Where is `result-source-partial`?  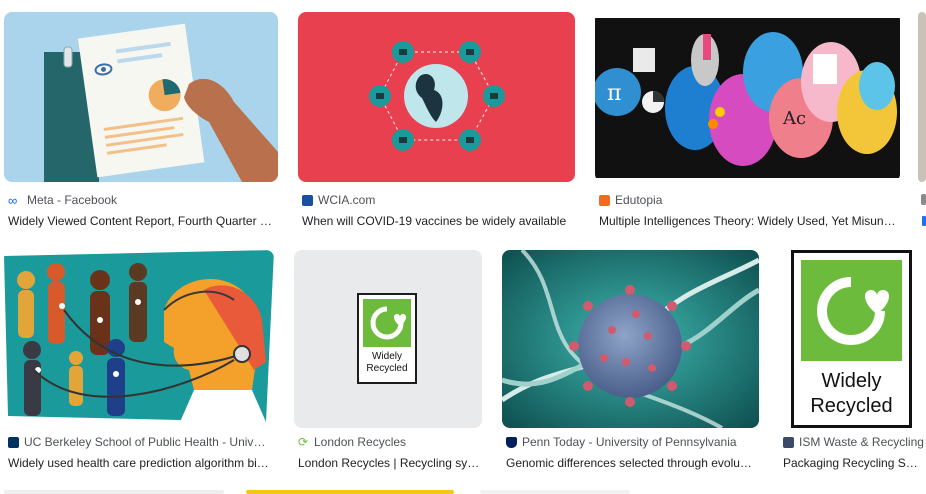
result-source-partial is located at coordinates (923, 199).